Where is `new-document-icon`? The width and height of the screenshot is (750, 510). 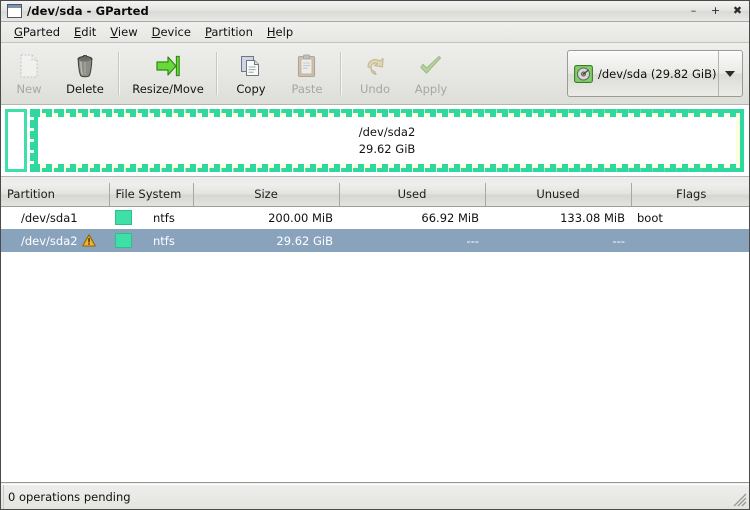
new-document-icon is located at coordinates (29, 66).